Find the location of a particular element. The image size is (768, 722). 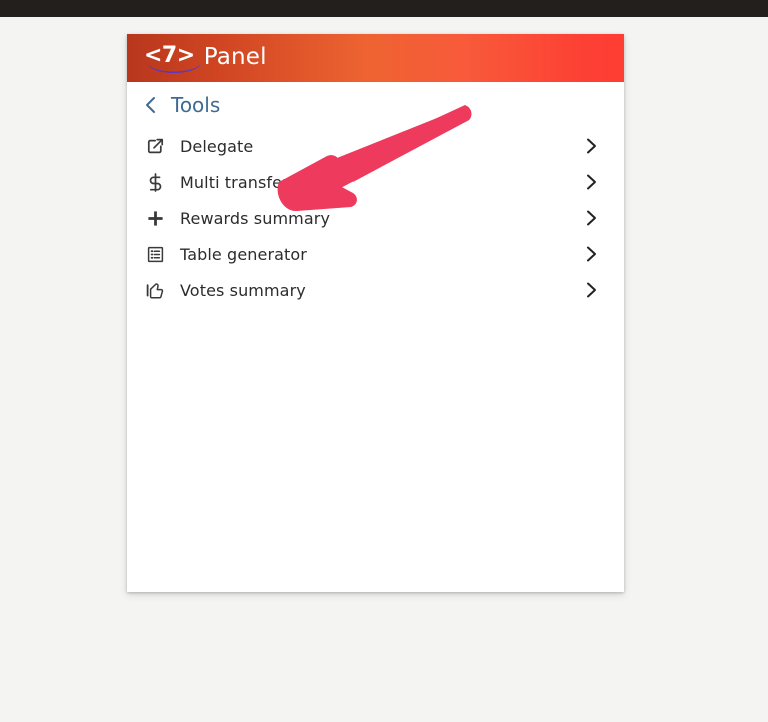

menu-item-label: Rewards summary is located at coordinates (255, 218).